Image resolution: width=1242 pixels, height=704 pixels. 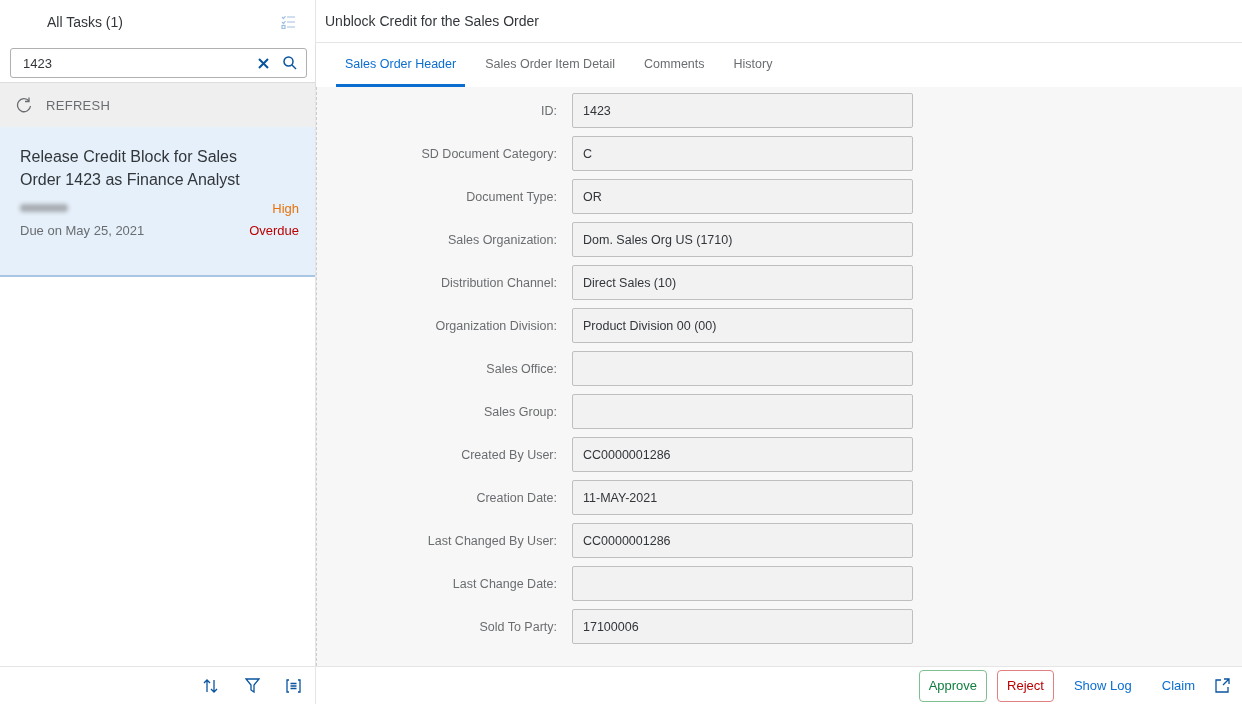 I want to click on field-label: Creation Date:, so click(x=516, y=497).